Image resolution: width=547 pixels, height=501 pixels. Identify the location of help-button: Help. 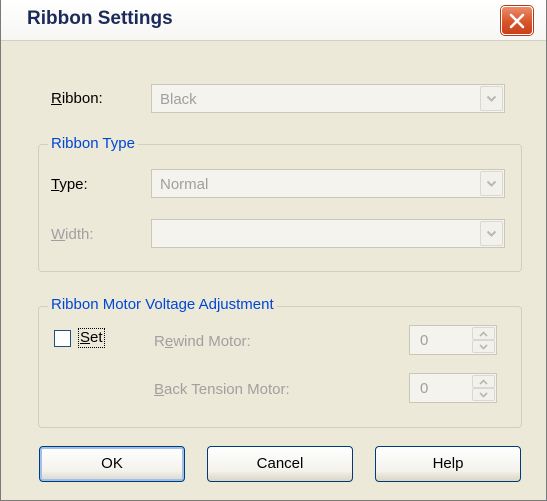
(448, 464).